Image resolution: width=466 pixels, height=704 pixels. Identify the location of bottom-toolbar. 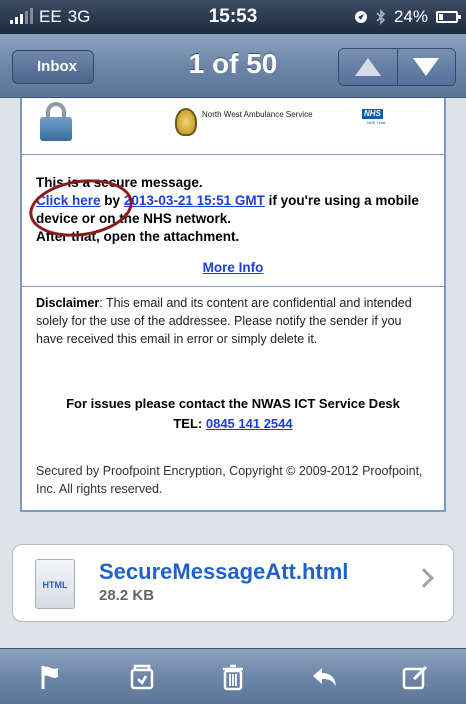
(233, 676).